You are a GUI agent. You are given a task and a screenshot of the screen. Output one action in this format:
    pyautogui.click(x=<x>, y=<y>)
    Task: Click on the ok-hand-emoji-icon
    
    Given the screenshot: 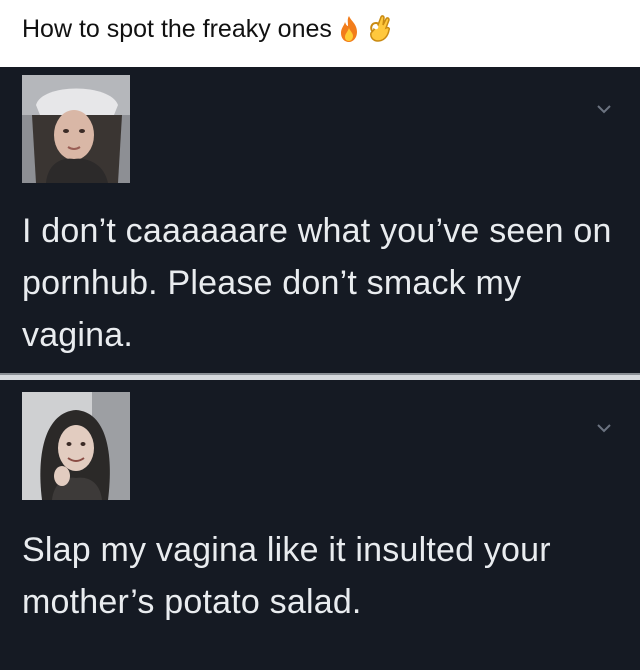 What is the action you would take?
    pyautogui.click(x=379, y=29)
    